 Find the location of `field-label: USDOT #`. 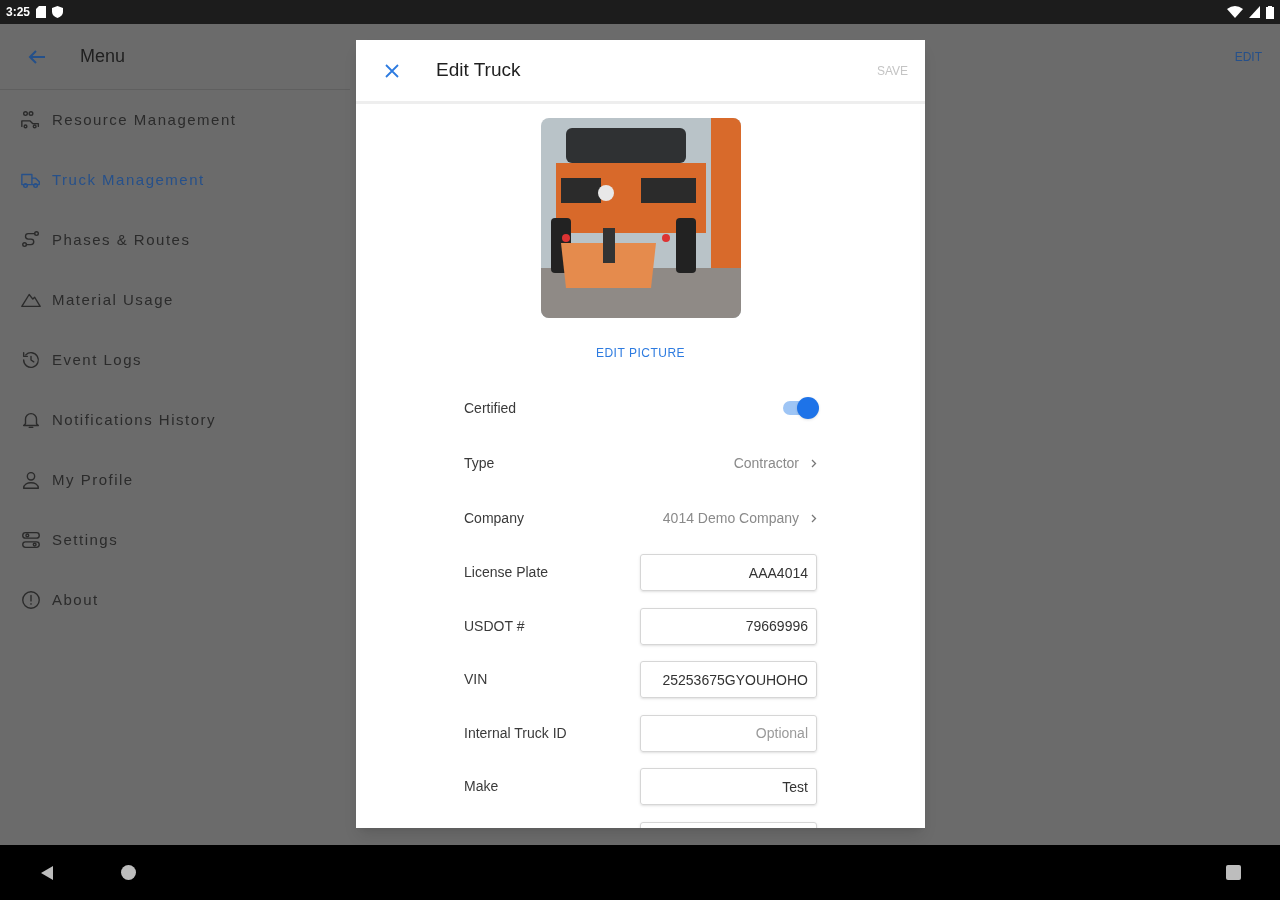

field-label: USDOT # is located at coordinates (494, 626).